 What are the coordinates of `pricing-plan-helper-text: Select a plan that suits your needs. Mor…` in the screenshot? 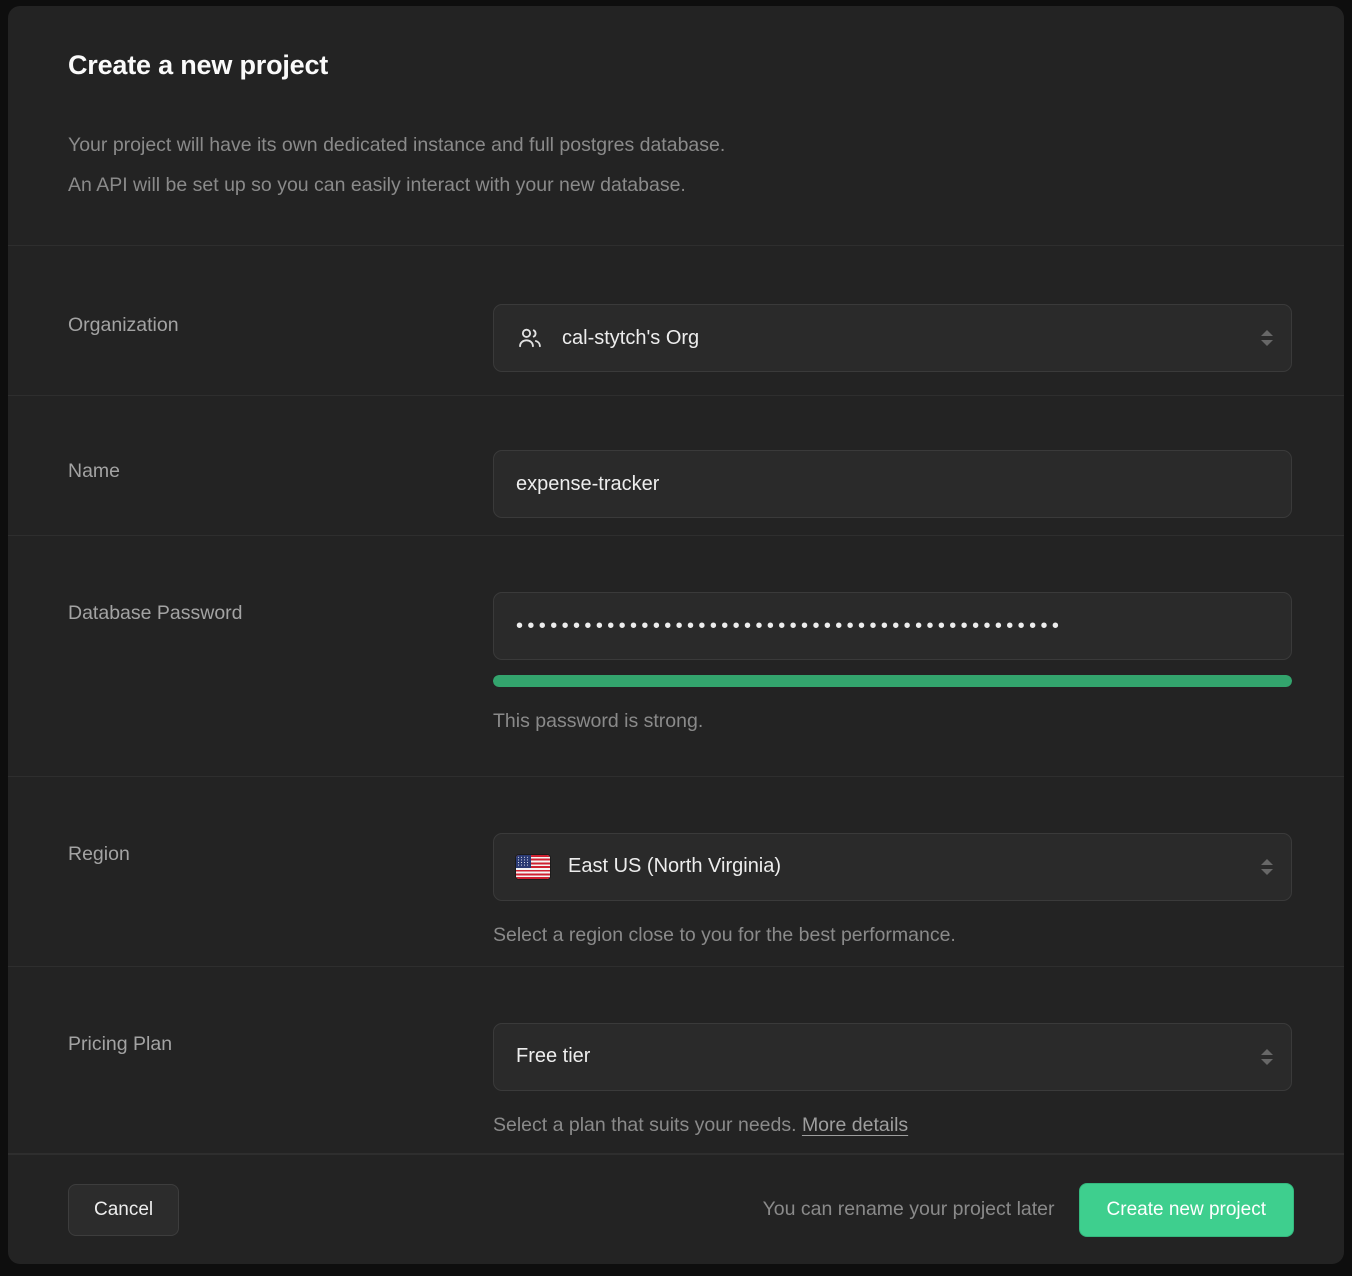 It's located at (892, 1125).